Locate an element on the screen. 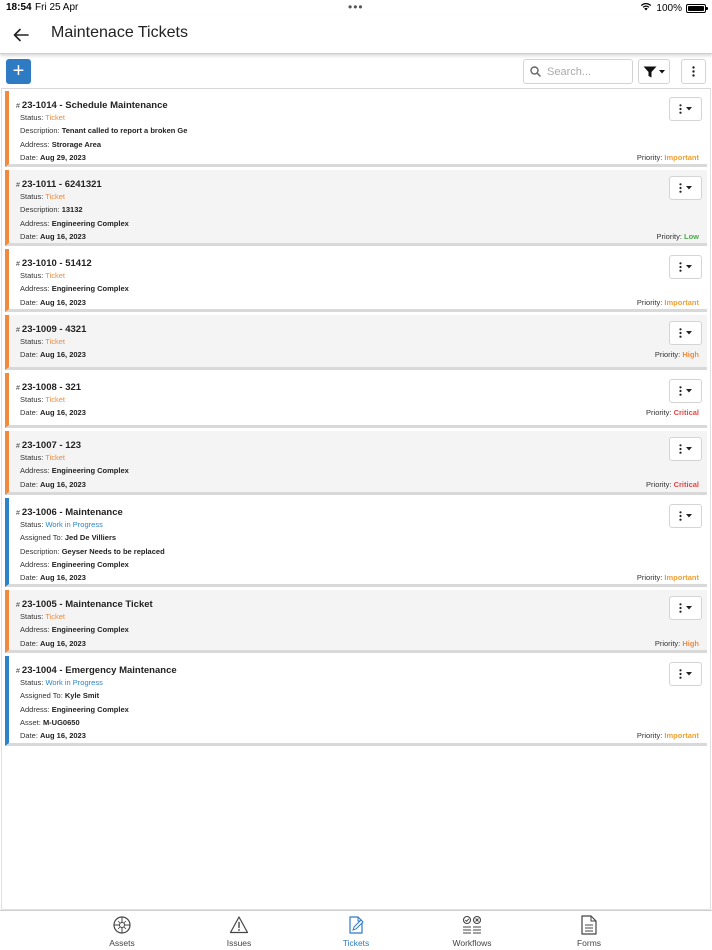 The height and width of the screenshot is (950, 712). ticket-title: #23-1010 - 51412 is located at coordinates (54, 263).